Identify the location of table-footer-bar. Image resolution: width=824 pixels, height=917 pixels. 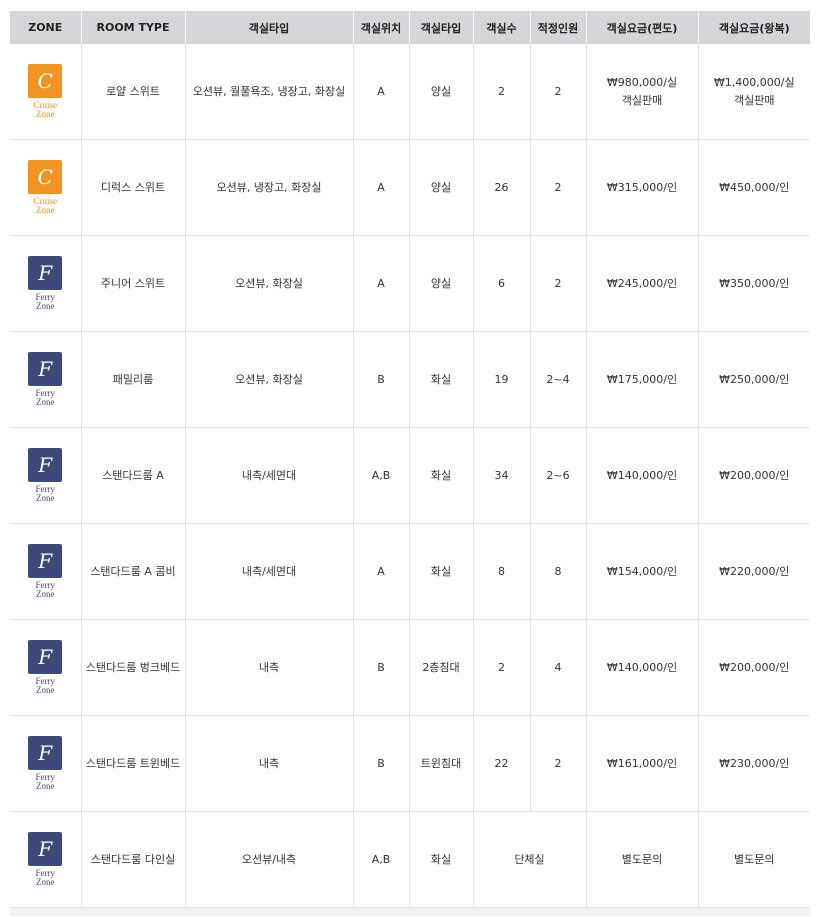
(410, 912).